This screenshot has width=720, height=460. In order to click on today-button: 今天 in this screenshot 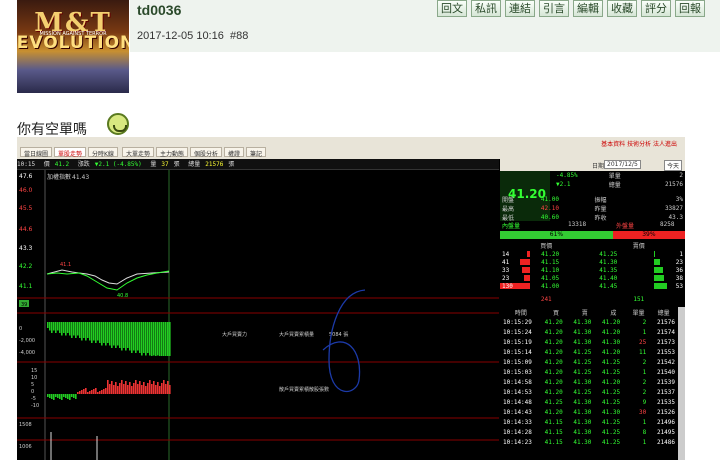, I will do `click(673, 165)`.